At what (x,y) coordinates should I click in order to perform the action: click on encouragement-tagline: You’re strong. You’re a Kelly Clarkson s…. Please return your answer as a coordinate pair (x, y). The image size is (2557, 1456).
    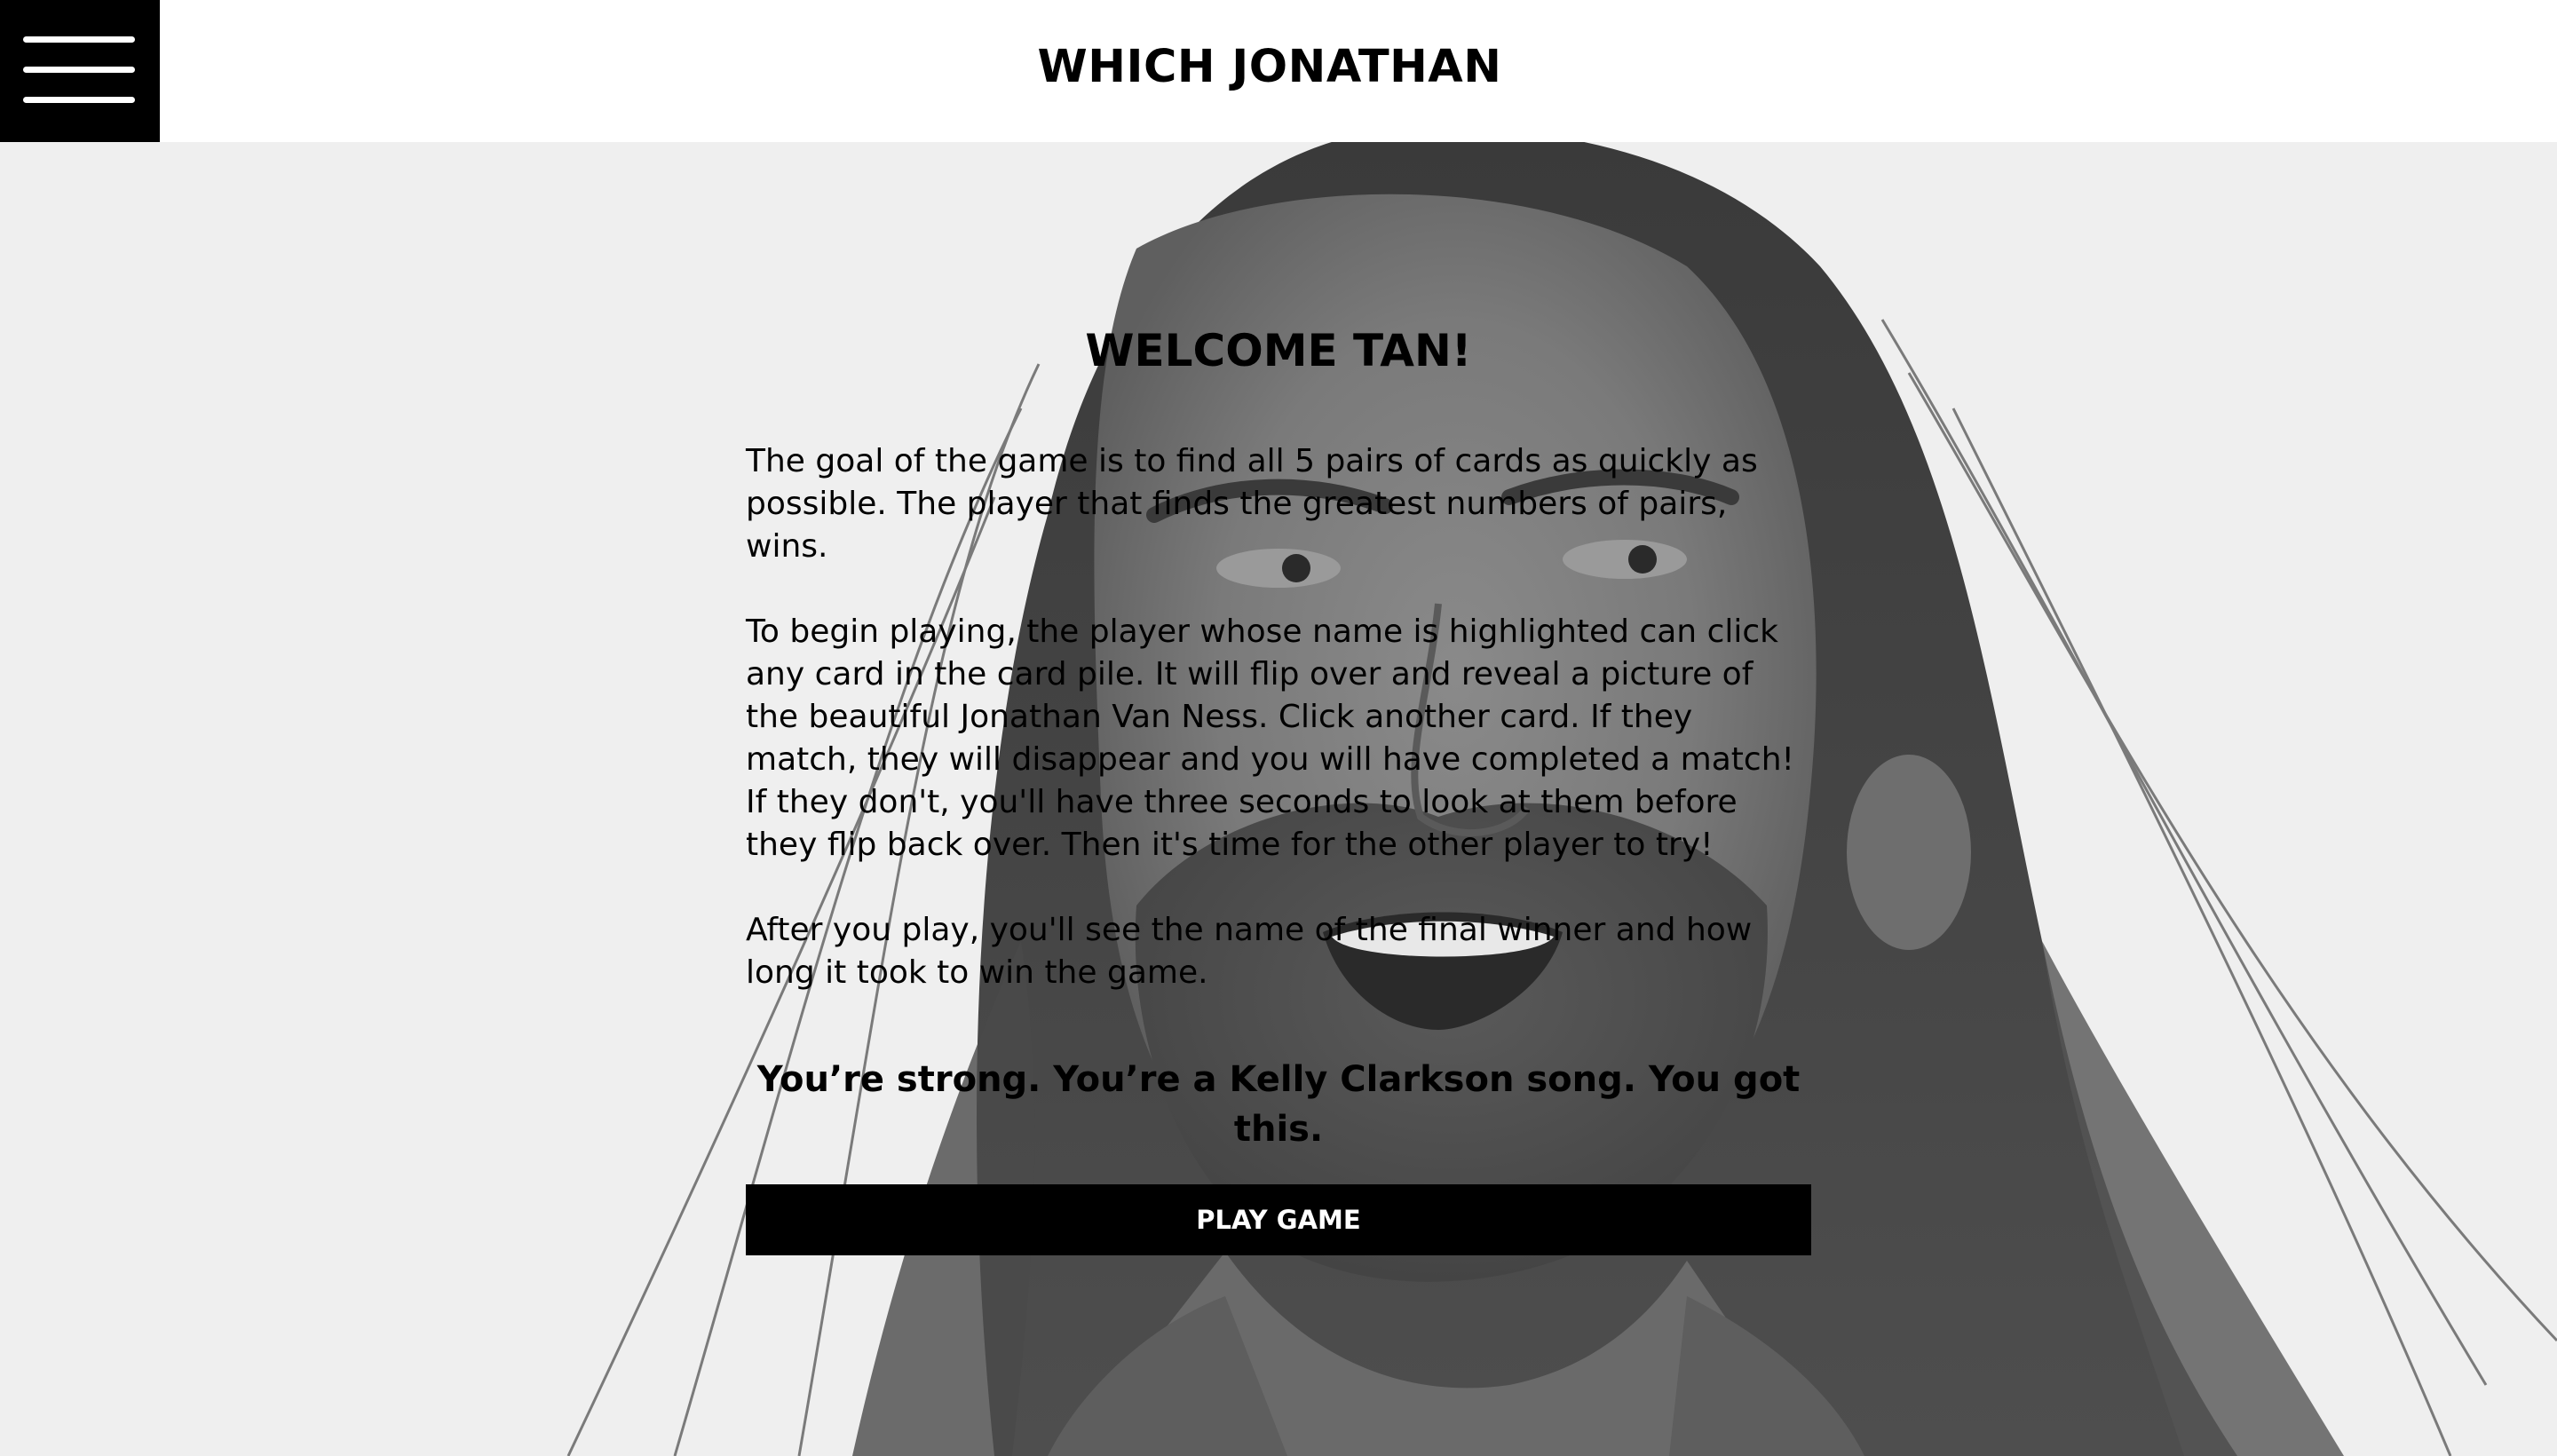
    Looking at the image, I should click on (1278, 1104).